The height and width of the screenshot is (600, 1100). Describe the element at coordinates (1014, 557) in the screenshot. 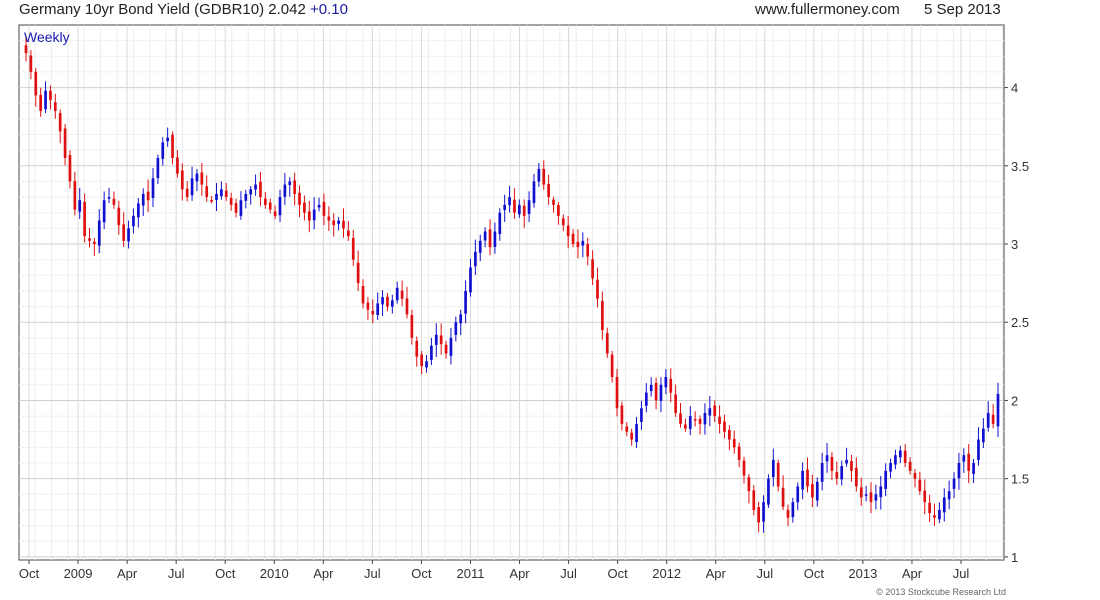

I see `y-tick-label: 1` at that location.